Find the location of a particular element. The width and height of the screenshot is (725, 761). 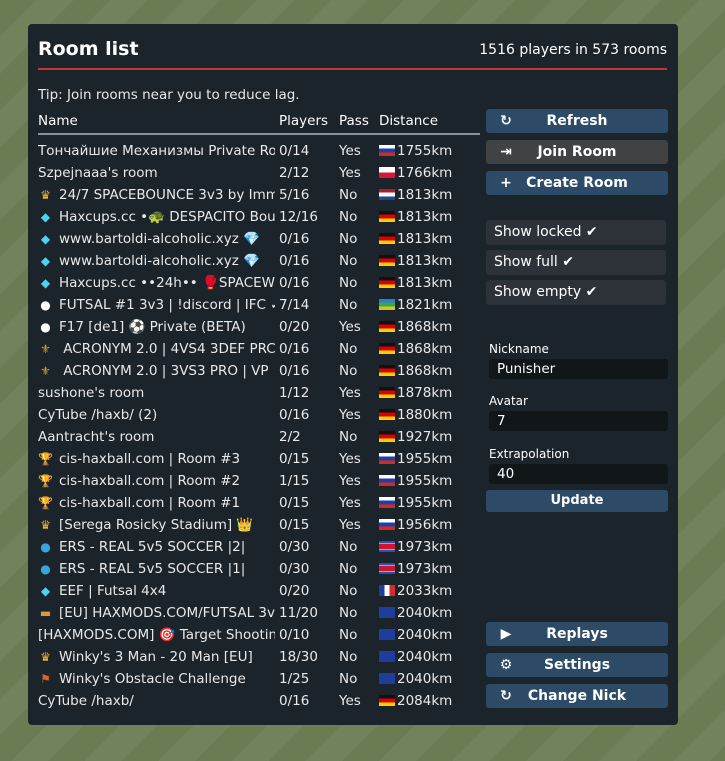

change-nick-label: Change Nick is located at coordinates (577, 696).